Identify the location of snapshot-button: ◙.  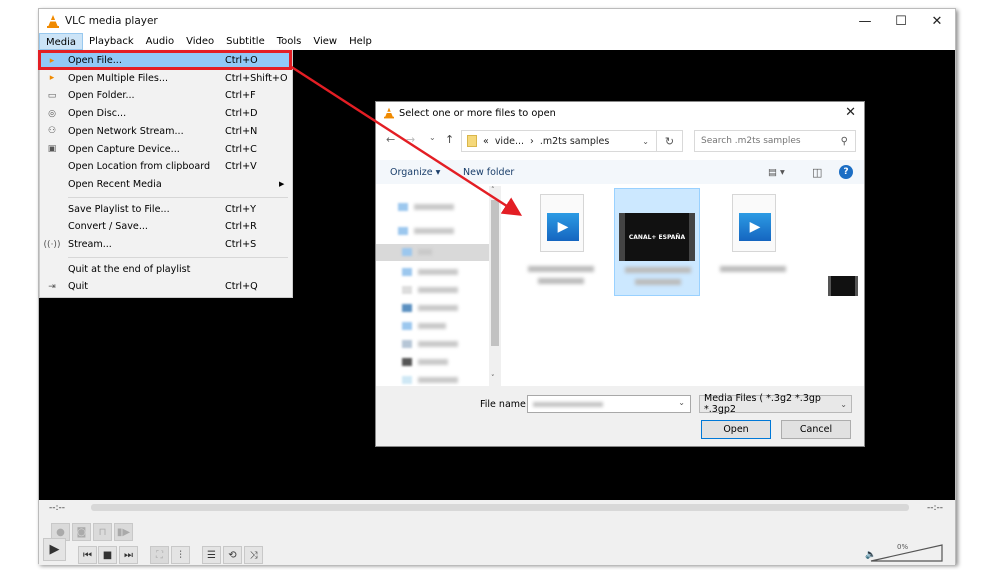
(81, 532).